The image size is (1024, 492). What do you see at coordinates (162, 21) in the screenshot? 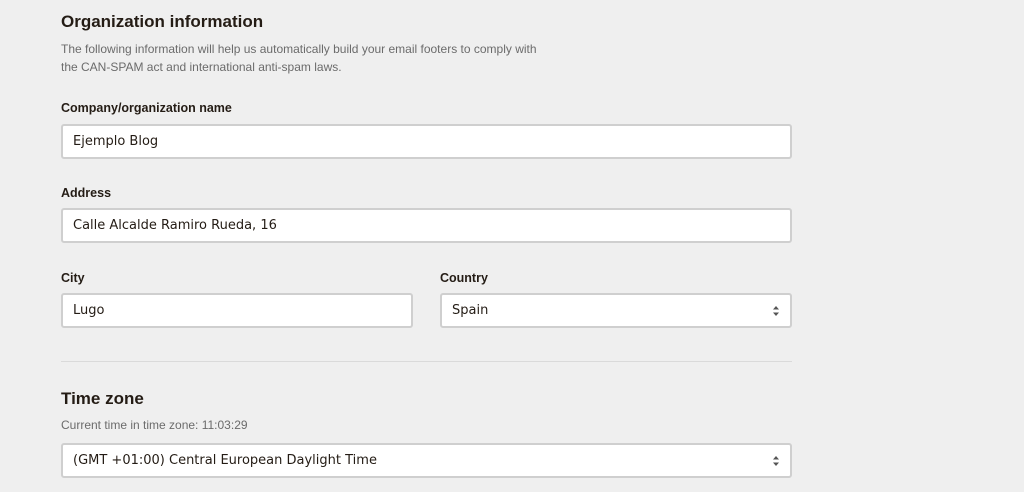
I see `organization-title: Organization information` at bounding box center [162, 21].